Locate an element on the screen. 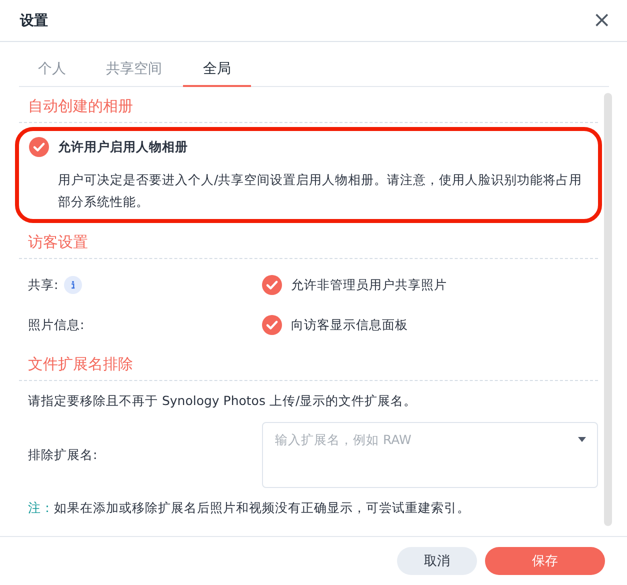 This screenshot has height=585, width=627. checkbox-label: 允许非管理员用户共享照片 is located at coordinates (369, 285).